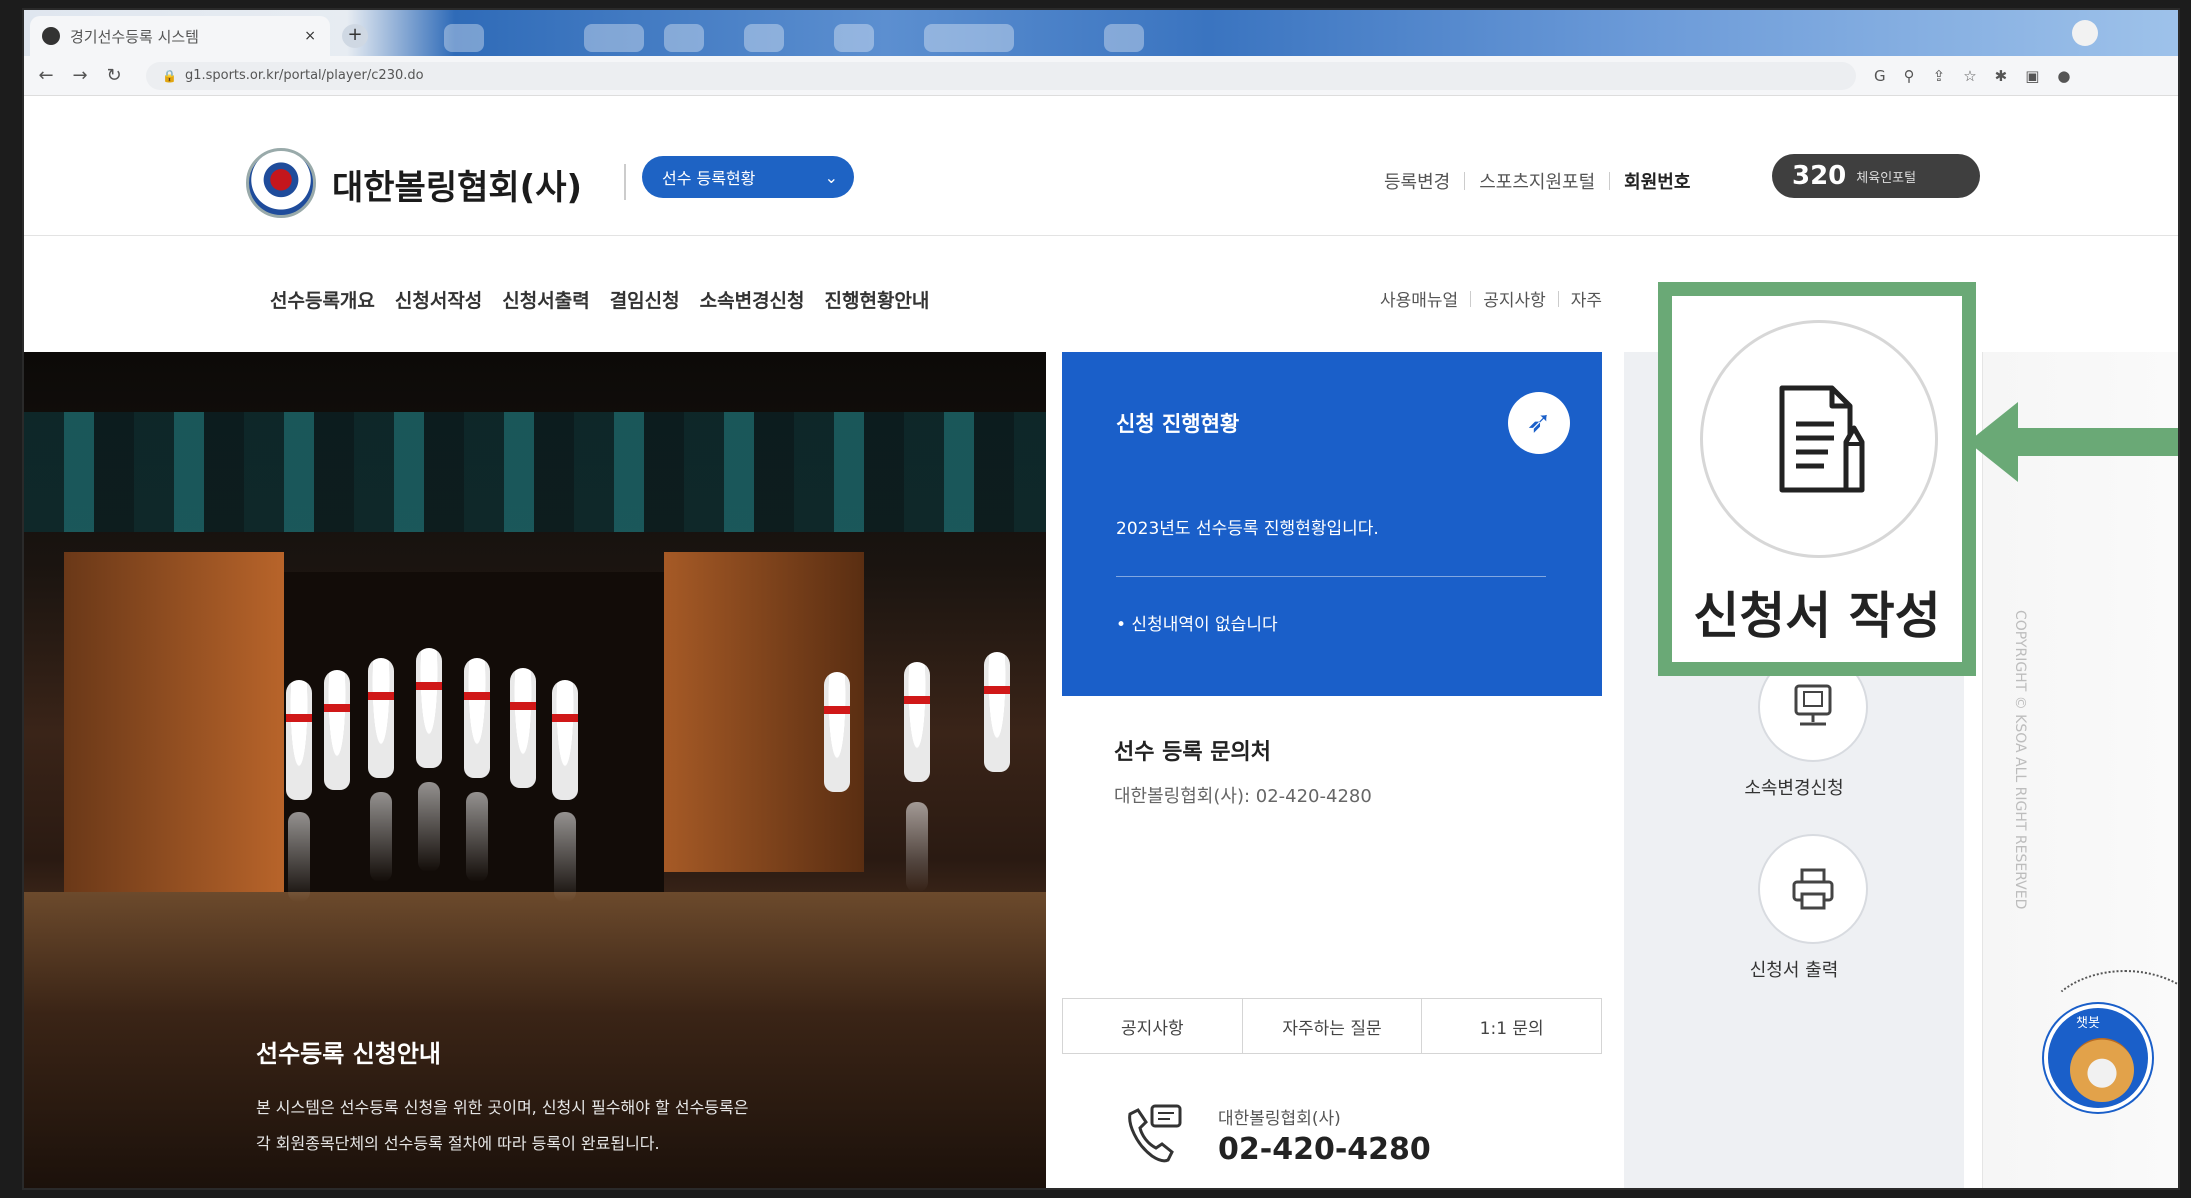 This screenshot has height=1198, width=2191. I want to click on nav-separator, so click(1471, 298).